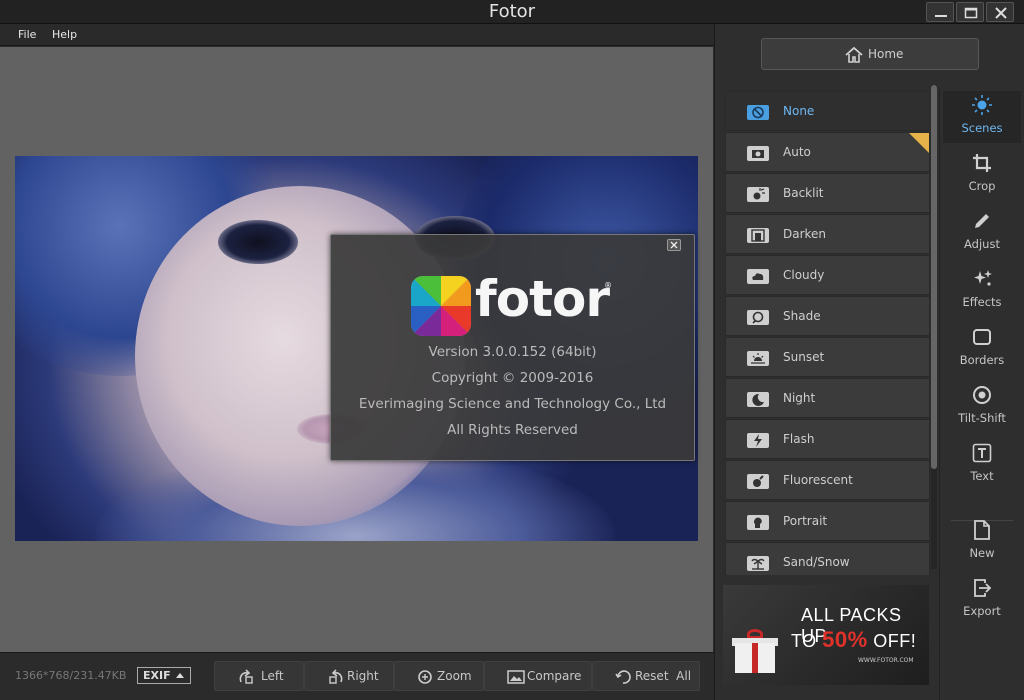  What do you see at coordinates (797, 152) in the screenshot?
I see `scene-label: Auto` at bounding box center [797, 152].